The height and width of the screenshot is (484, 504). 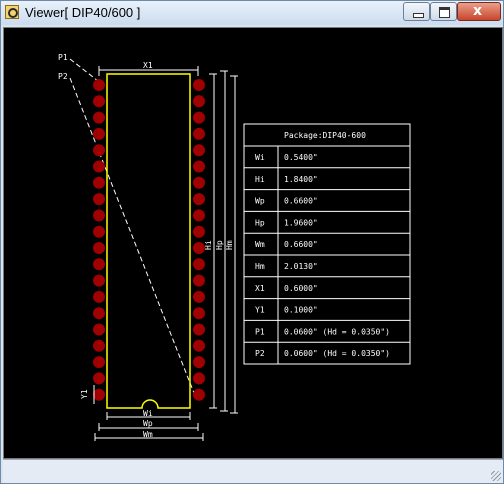 What do you see at coordinates (260, 201) in the screenshot?
I see `table-row-key: Wp` at bounding box center [260, 201].